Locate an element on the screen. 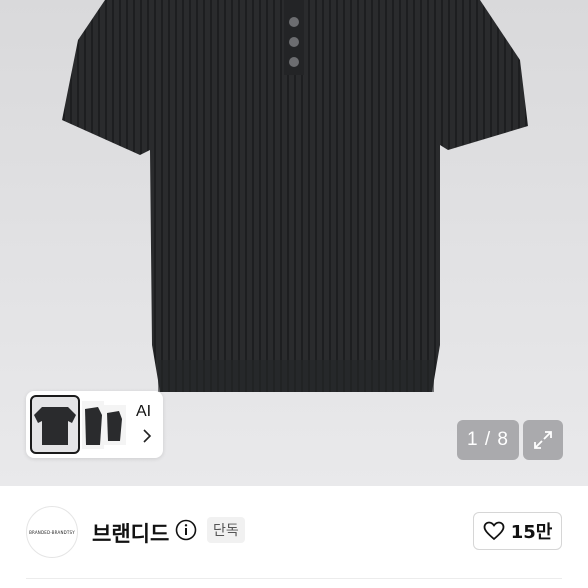  chevron-right-icon is located at coordinates (147, 436).